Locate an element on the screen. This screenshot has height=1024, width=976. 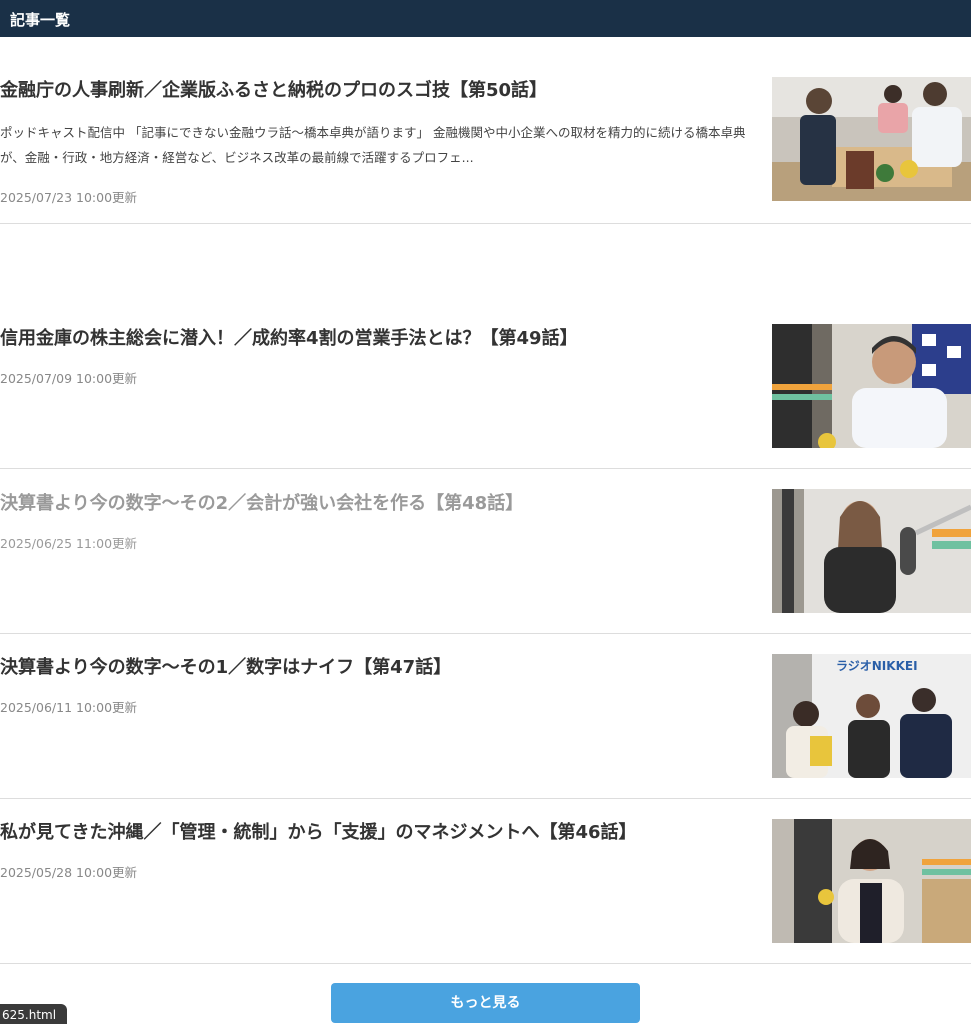
page-title: 記事一覧 is located at coordinates (40, 20).